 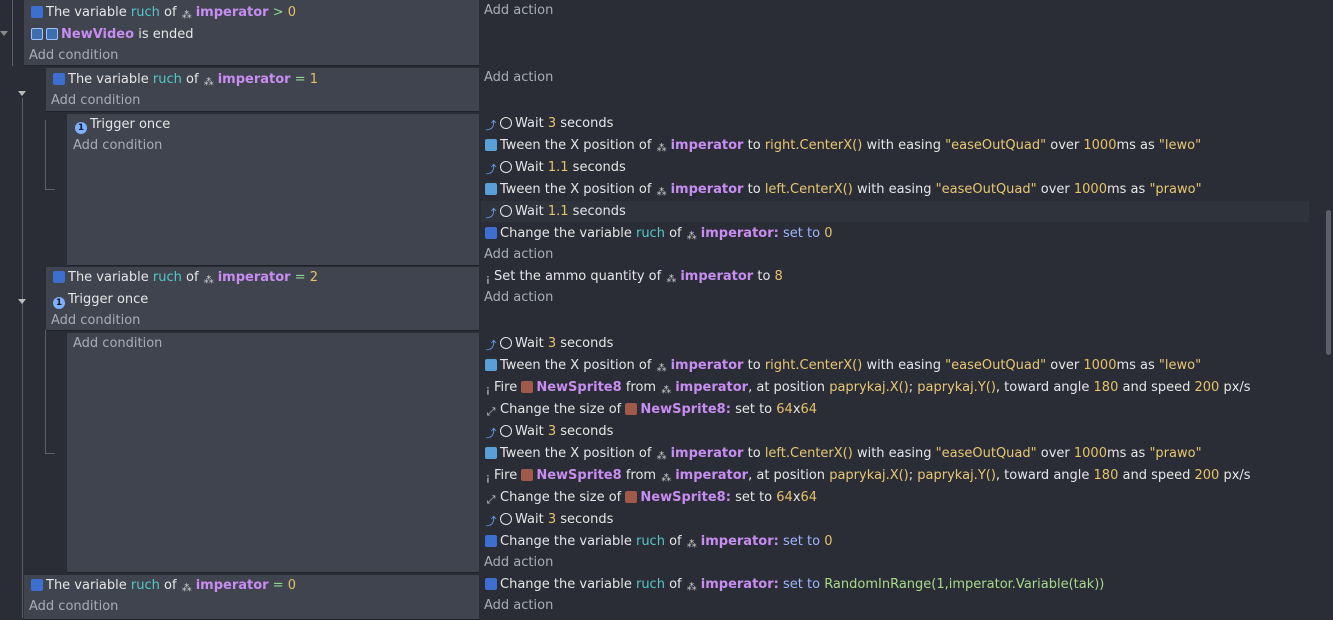 What do you see at coordinates (163, 586) in the screenshot?
I see `condition-variable-compare: The variable ruch of ⁂ imperator = 0` at bounding box center [163, 586].